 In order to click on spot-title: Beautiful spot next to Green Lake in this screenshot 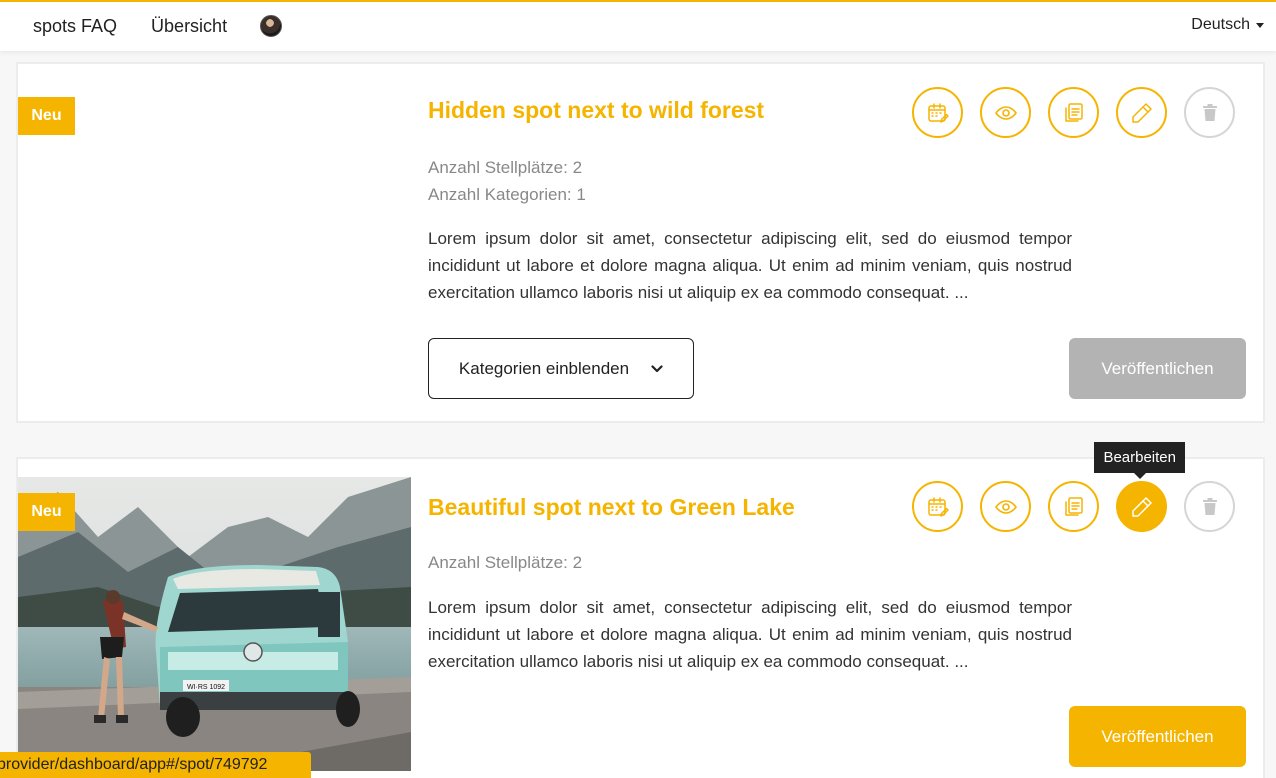, I will do `click(611, 507)`.